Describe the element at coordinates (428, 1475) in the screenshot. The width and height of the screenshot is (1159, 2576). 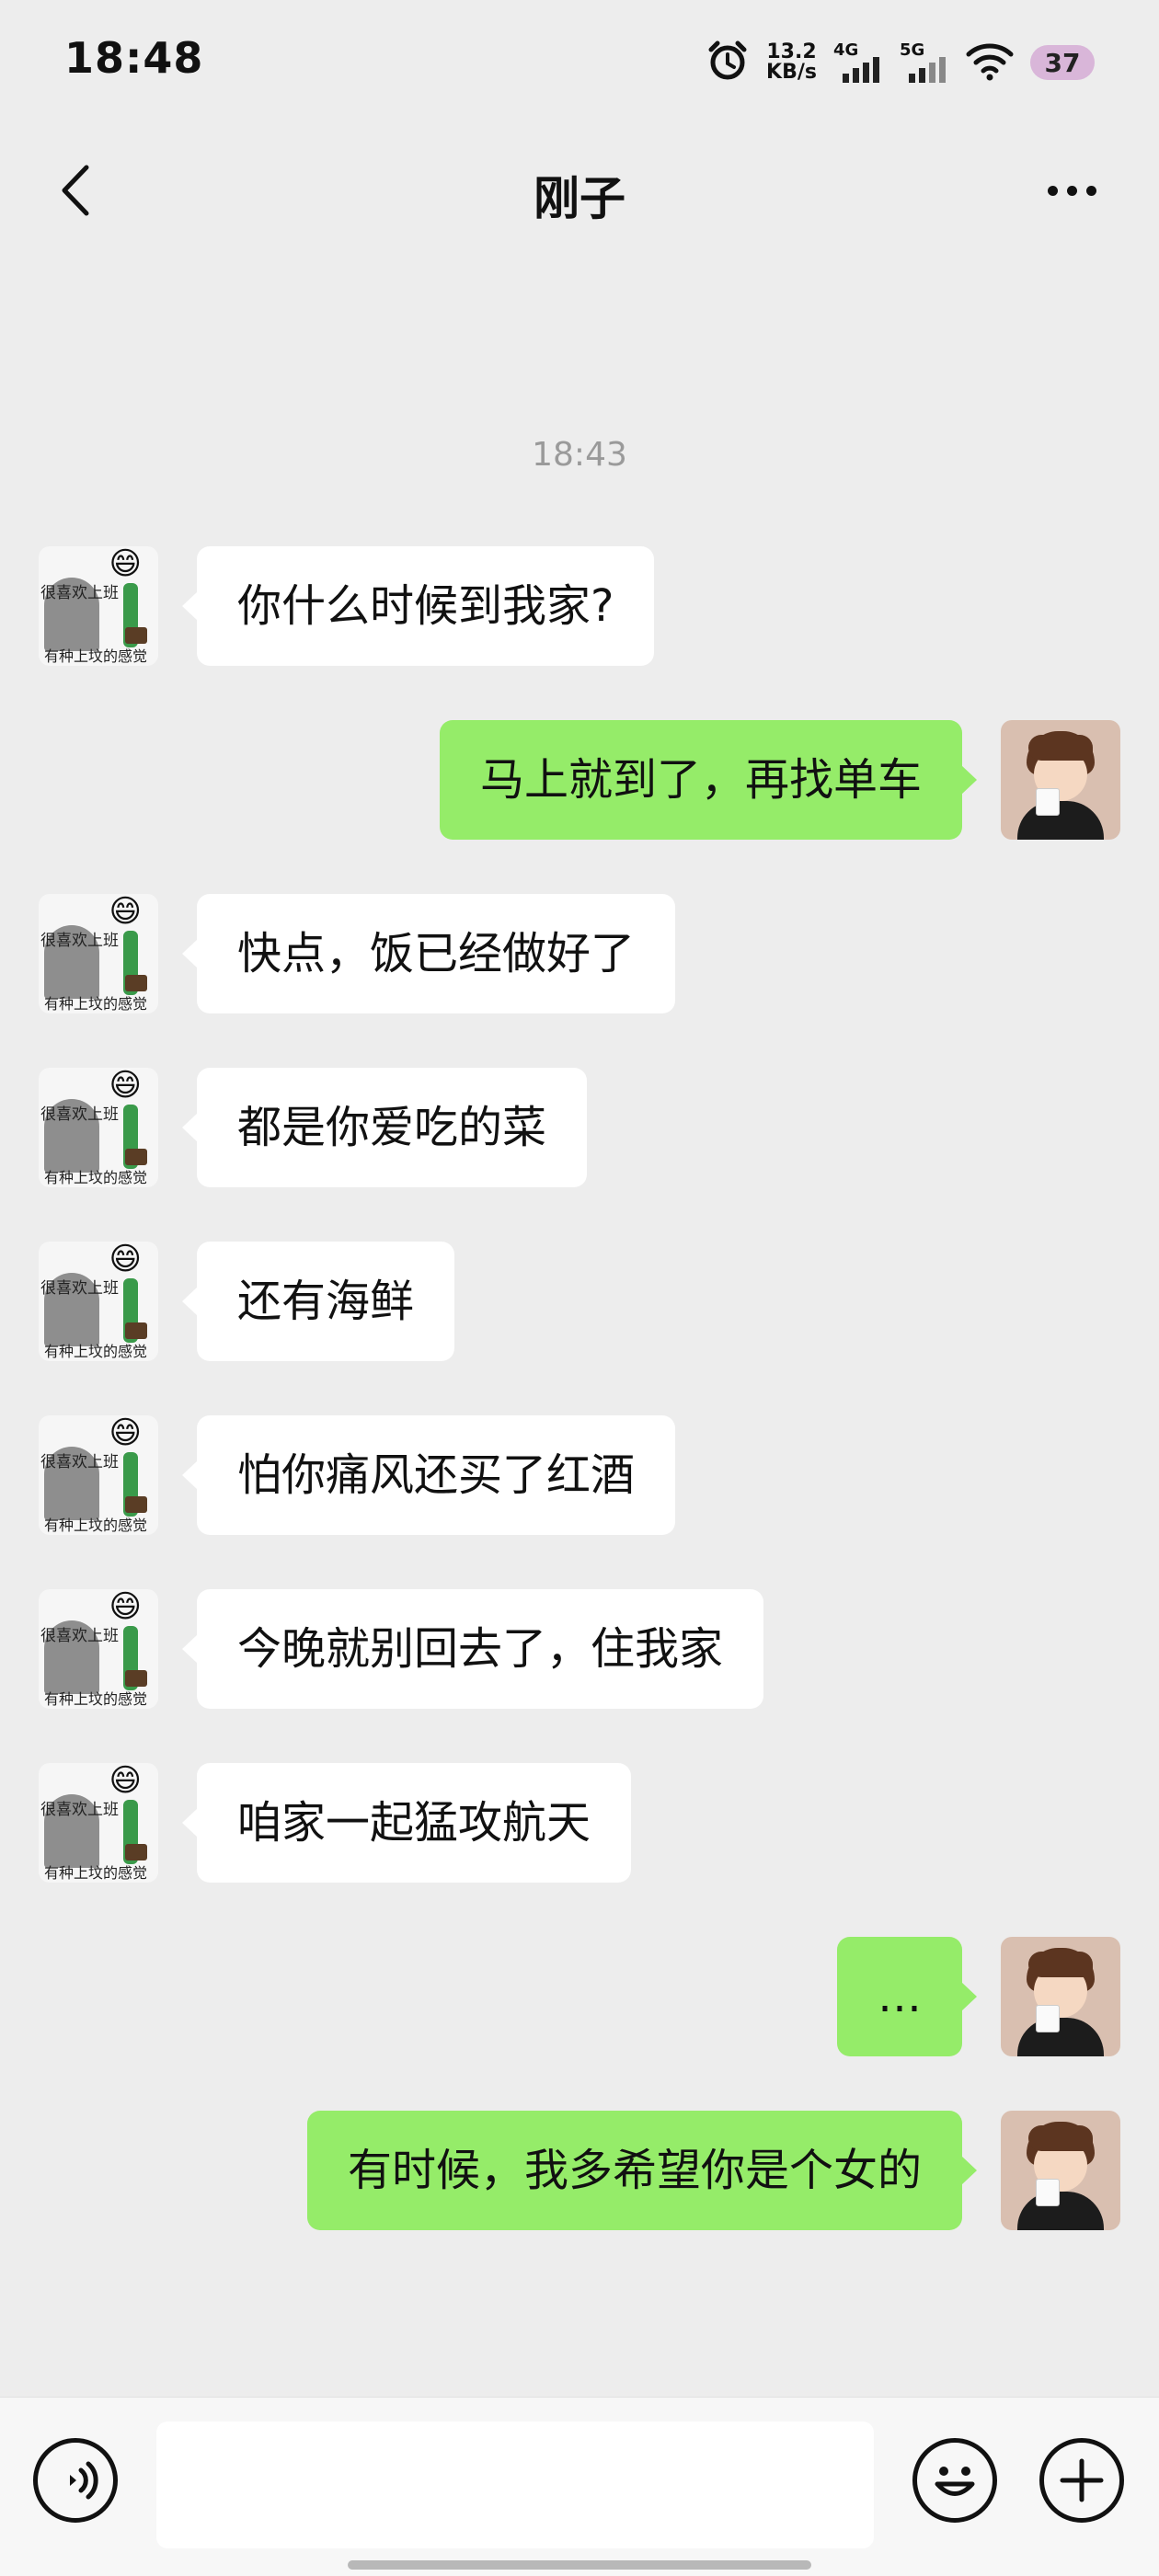
I see `message-bubble: 怕你痛风还买了红酒` at that location.